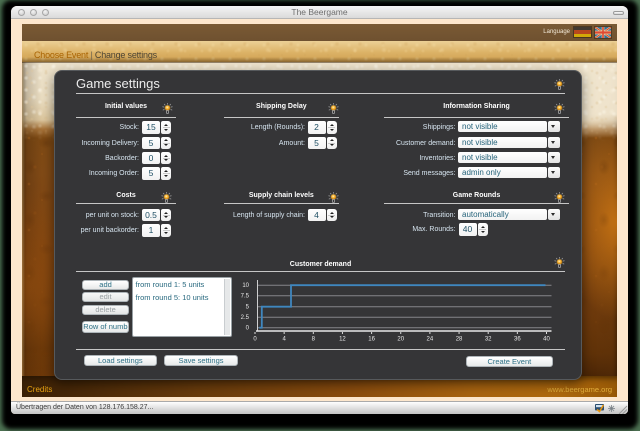 Image resolution: width=640 pixels, height=431 pixels. Describe the element at coordinates (546, 340) in the screenshot. I see `svg-text: 40` at that location.